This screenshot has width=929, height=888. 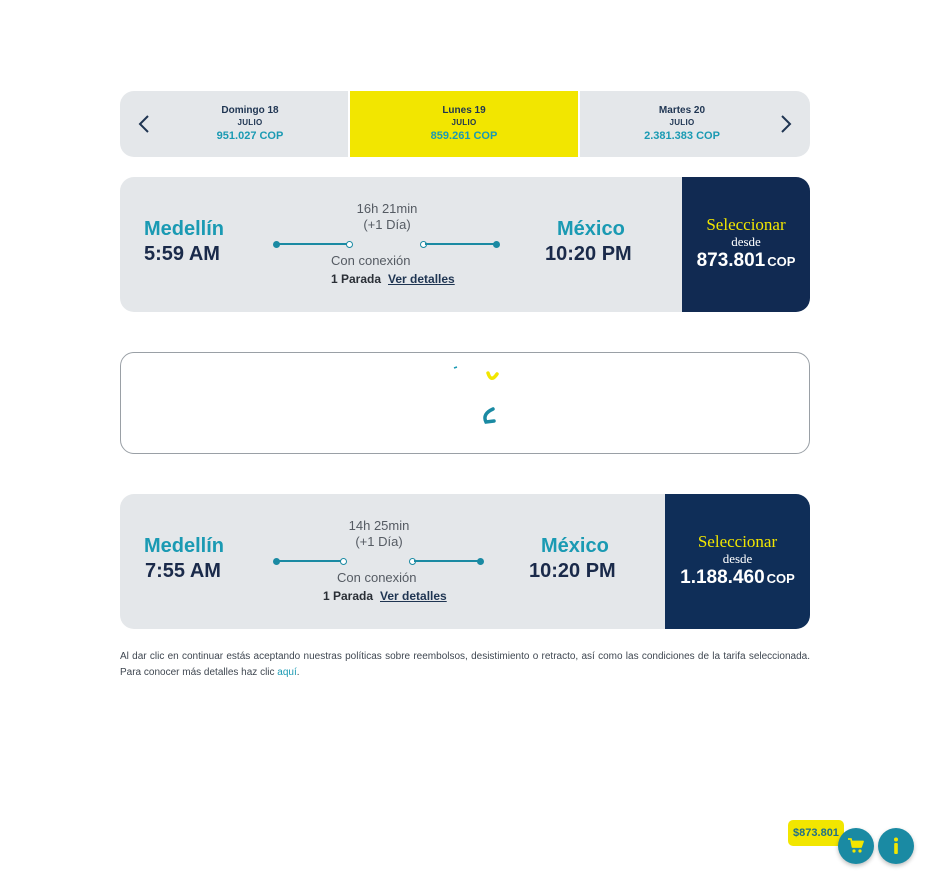 What do you see at coordinates (579, 124) in the screenshot?
I see `date-divider` at bounding box center [579, 124].